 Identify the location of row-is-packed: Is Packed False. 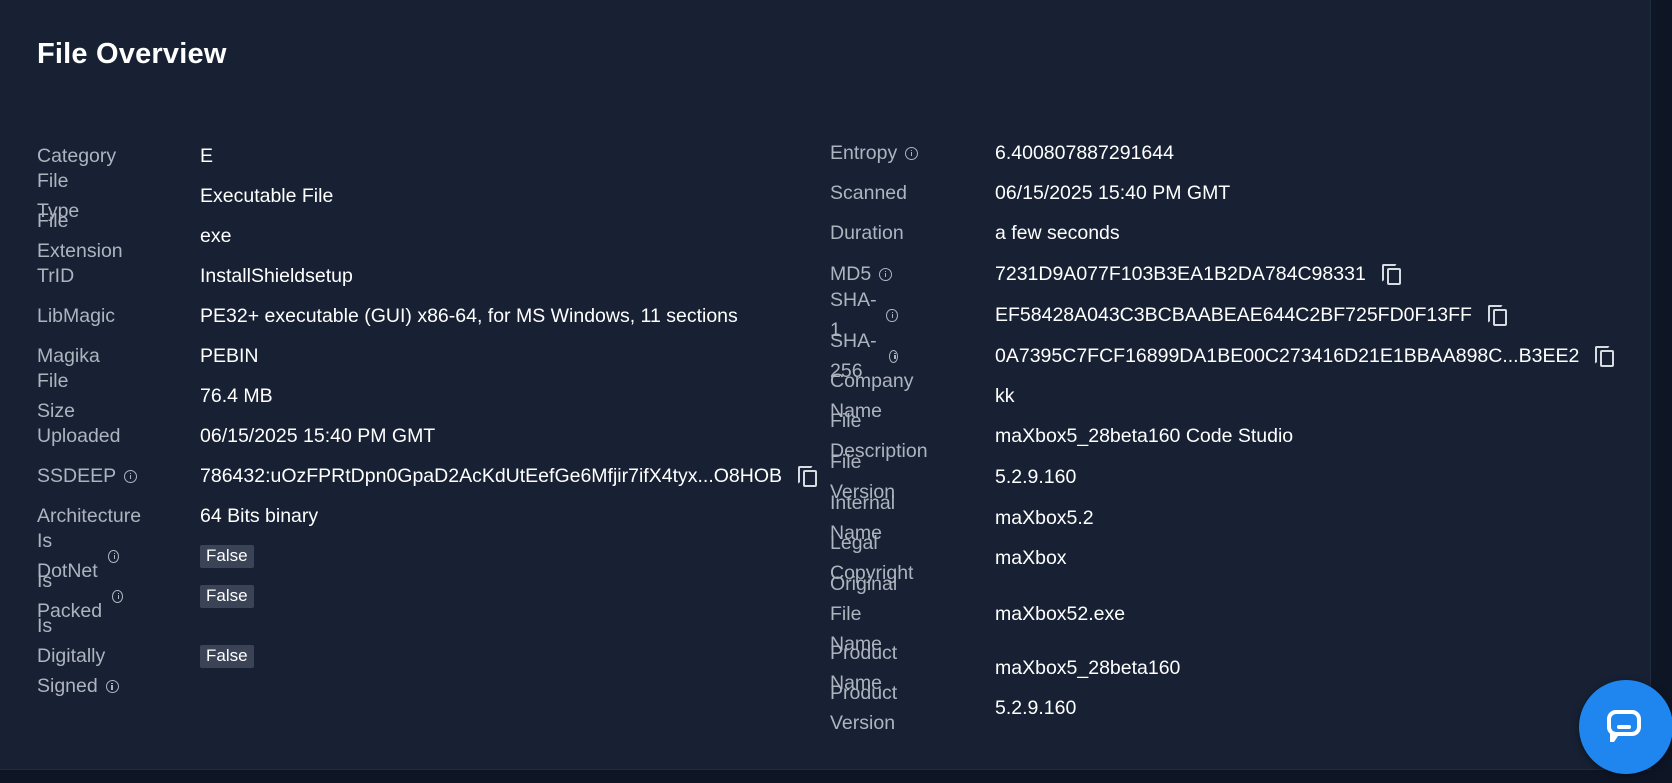
(145, 596).